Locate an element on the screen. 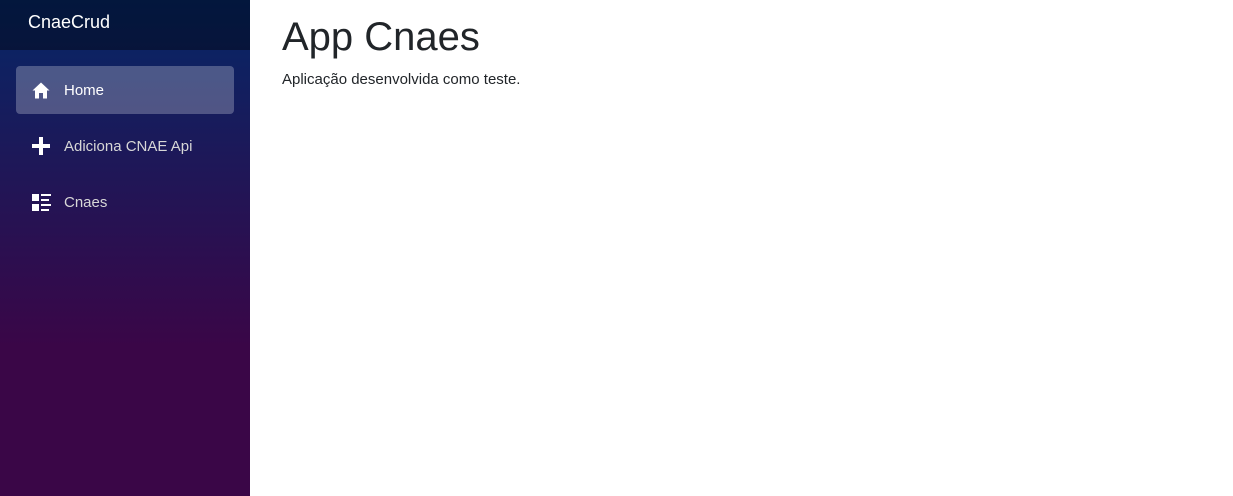 The image size is (1233, 496). sidebar-item-adiciona-cnae-api: Adiciona CNAE Api is located at coordinates (125, 146).